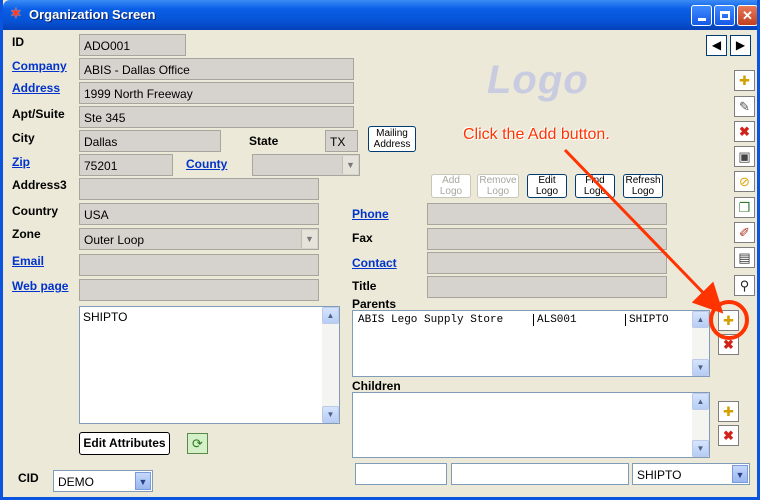 The image size is (760, 500). I want to click on zip-link: Zip, so click(21, 162).